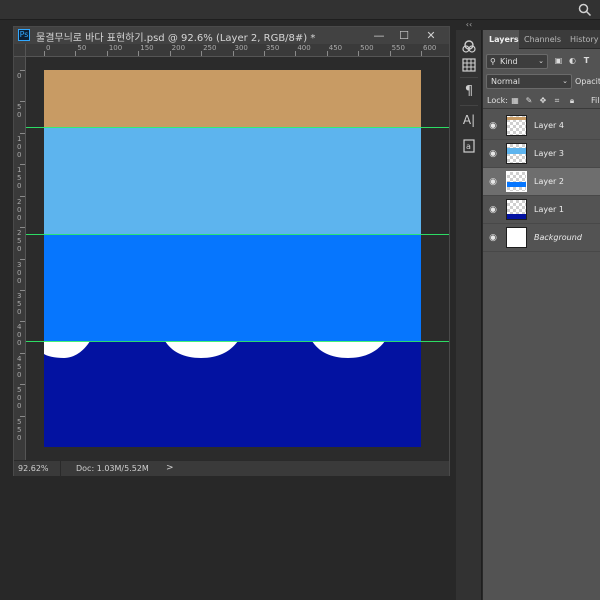 Image resolution: width=600 pixels, height=600 pixels. What do you see at coordinates (585, 10) in the screenshot?
I see `search-icon` at bounding box center [585, 10].